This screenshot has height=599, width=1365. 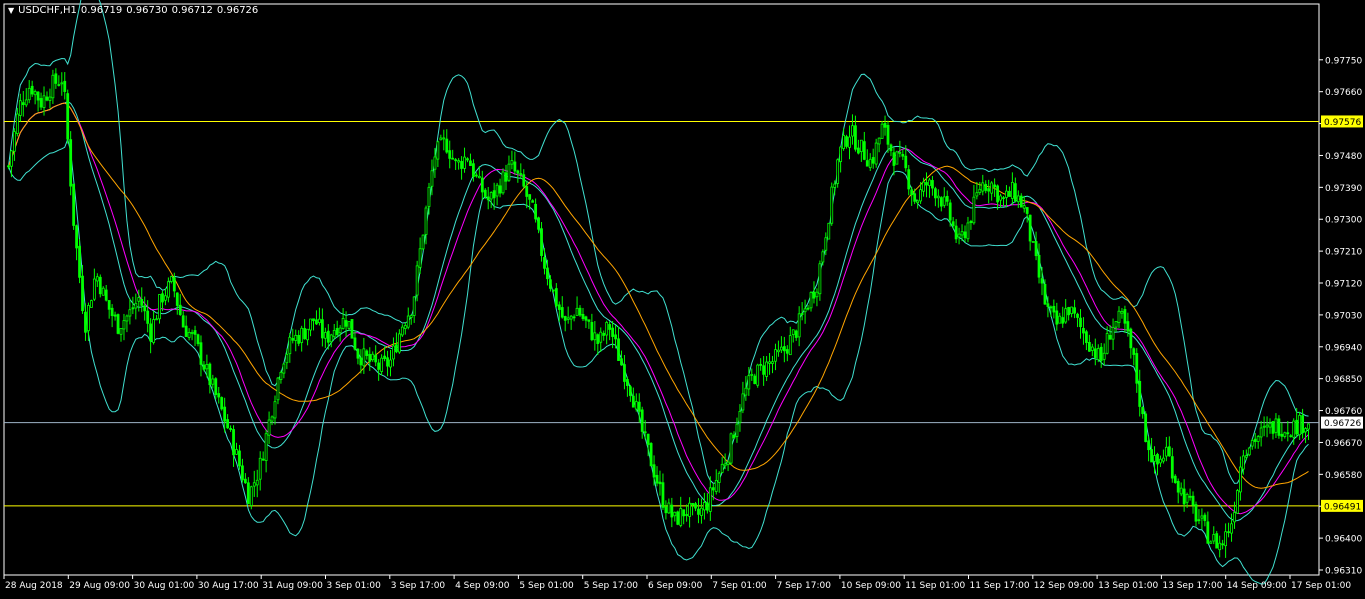 I want to click on time-tick-label: 14 Sep 09:00, so click(x=1257, y=586).